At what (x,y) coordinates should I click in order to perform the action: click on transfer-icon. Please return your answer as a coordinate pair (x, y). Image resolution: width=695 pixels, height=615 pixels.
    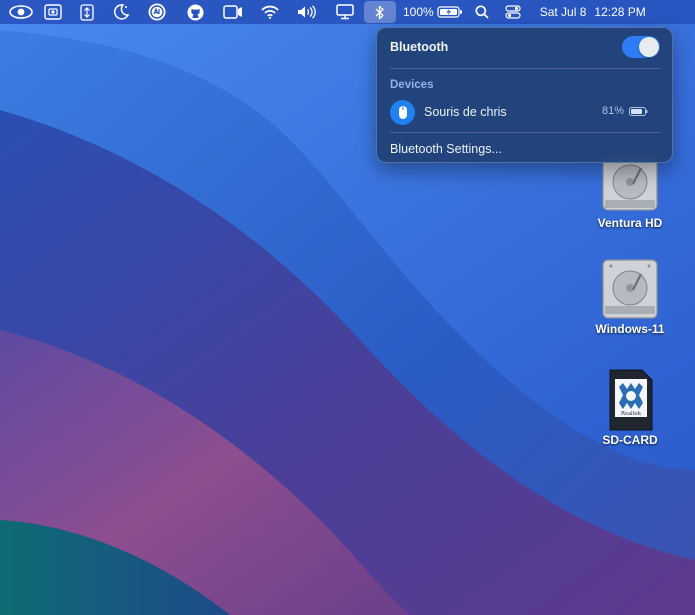
    Looking at the image, I should click on (87, 12).